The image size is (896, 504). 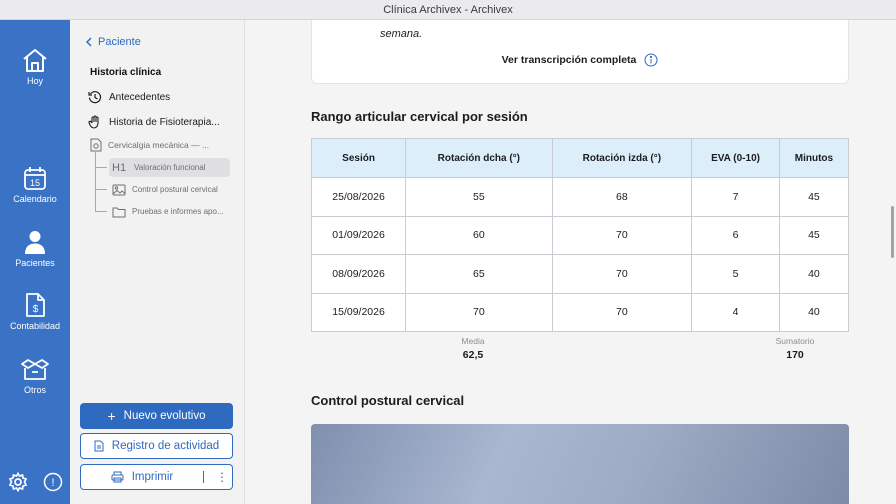 What do you see at coordinates (401, 34) in the screenshot?
I see `transcript-excerpt: semana.` at bounding box center [401, 34].